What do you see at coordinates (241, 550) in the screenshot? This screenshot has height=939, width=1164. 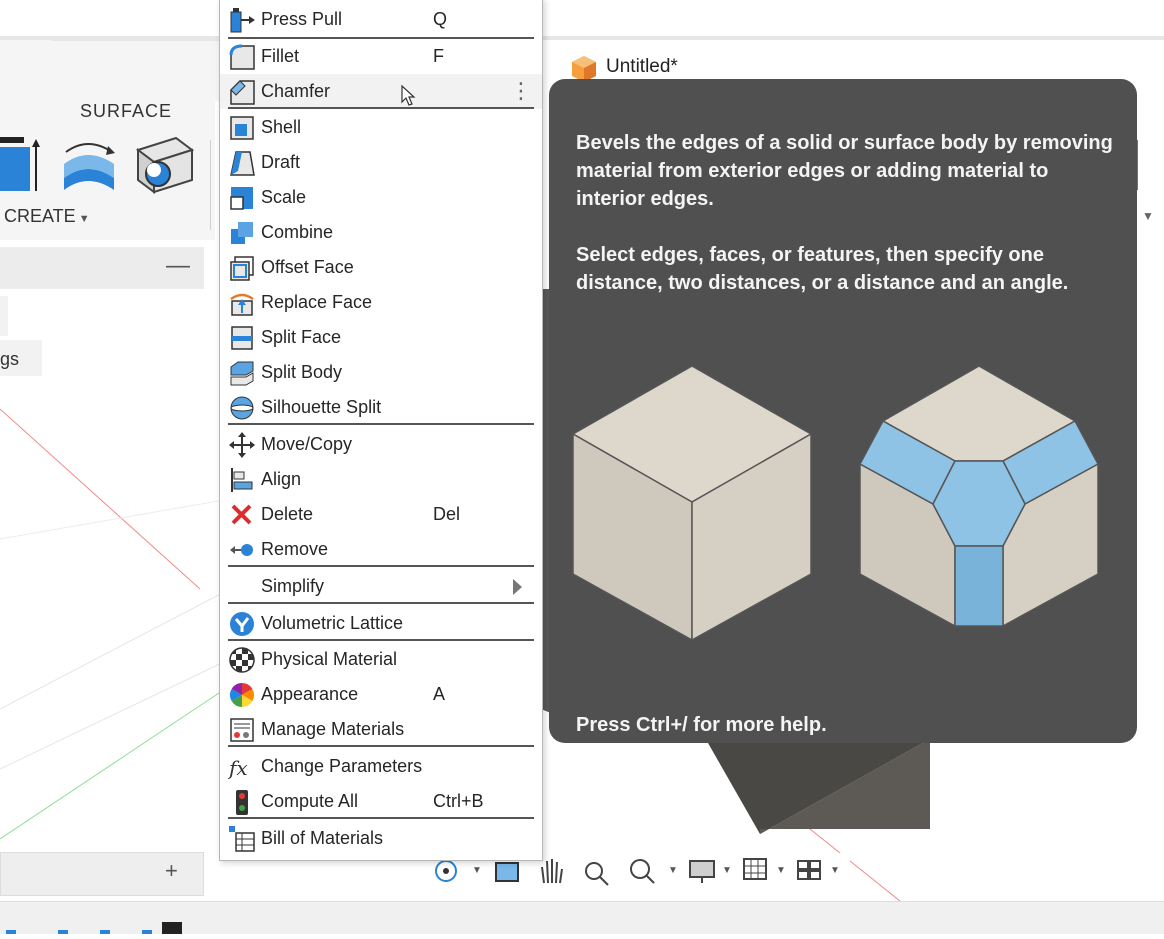 I see `remove-icon` at bounding box center [241, 550].